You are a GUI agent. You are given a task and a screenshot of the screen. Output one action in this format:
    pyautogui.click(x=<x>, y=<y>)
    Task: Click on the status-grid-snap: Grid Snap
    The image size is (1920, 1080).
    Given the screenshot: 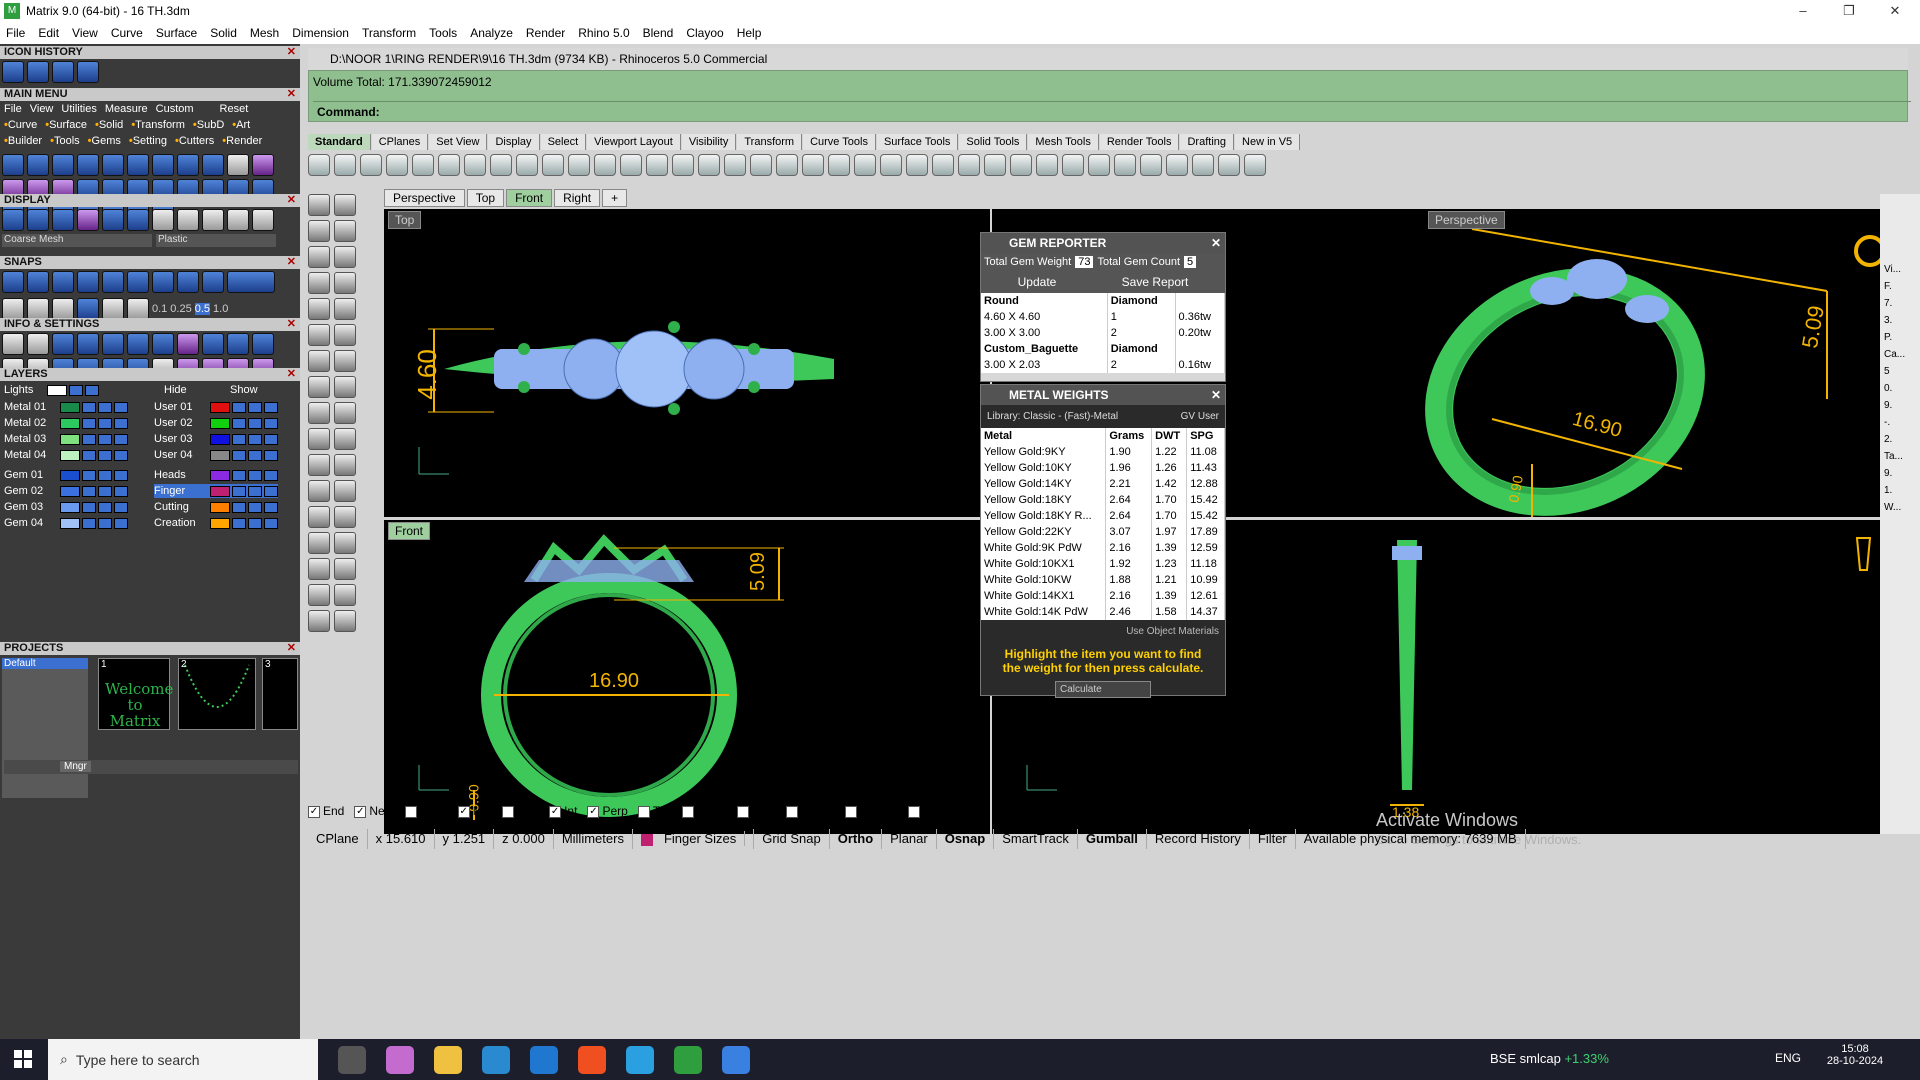 What is the action you would take?
    pyautogui.click(x=792, y=839)
    